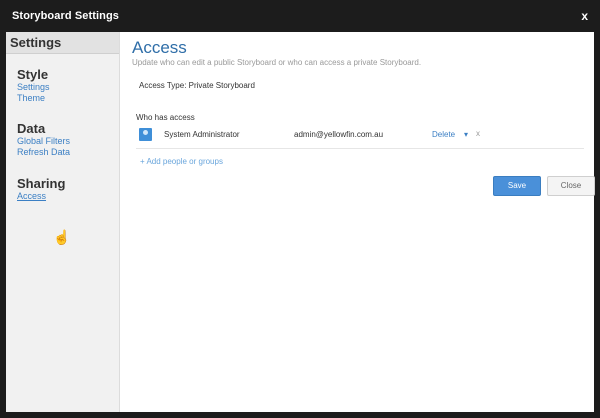  Describe the element at coordinates (584, 16) in the screenshot. I see `close-icon: x` at that location.